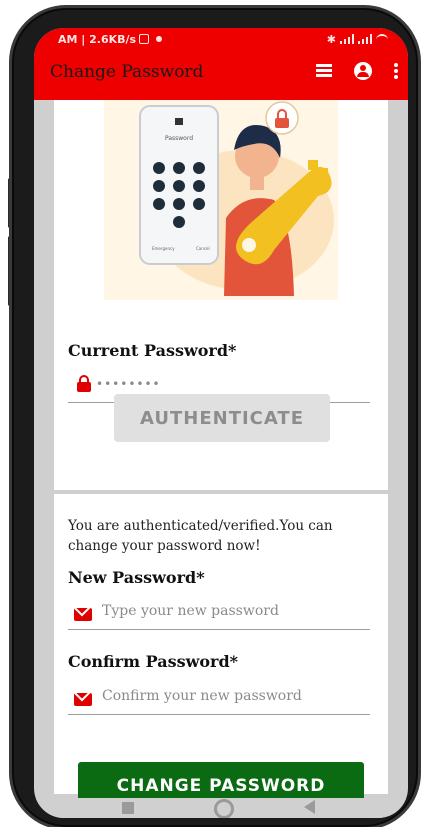 The width and height of the screenshot is (427, 827). What do you see at coordinates (382, 39) in the screenshot?
I see `wifi-icon` at bounding box center [382, 39].